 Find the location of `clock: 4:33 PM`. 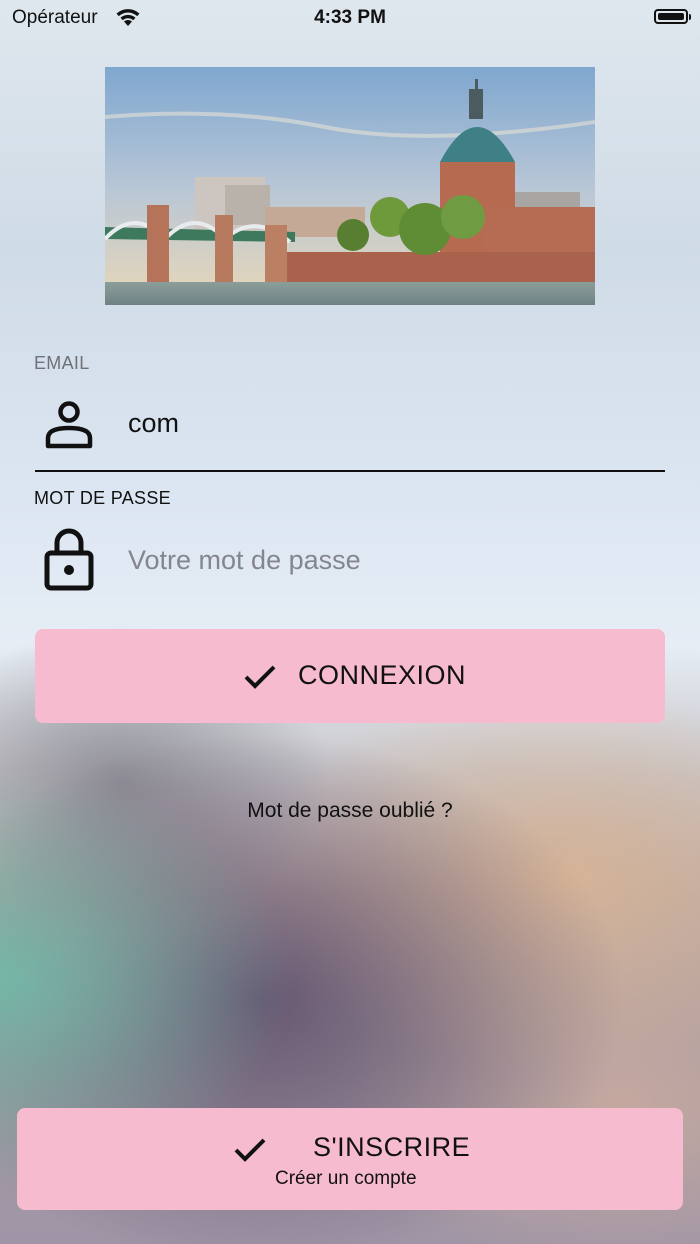

clock: 4:33 PM is located at coordinates (350, 17).